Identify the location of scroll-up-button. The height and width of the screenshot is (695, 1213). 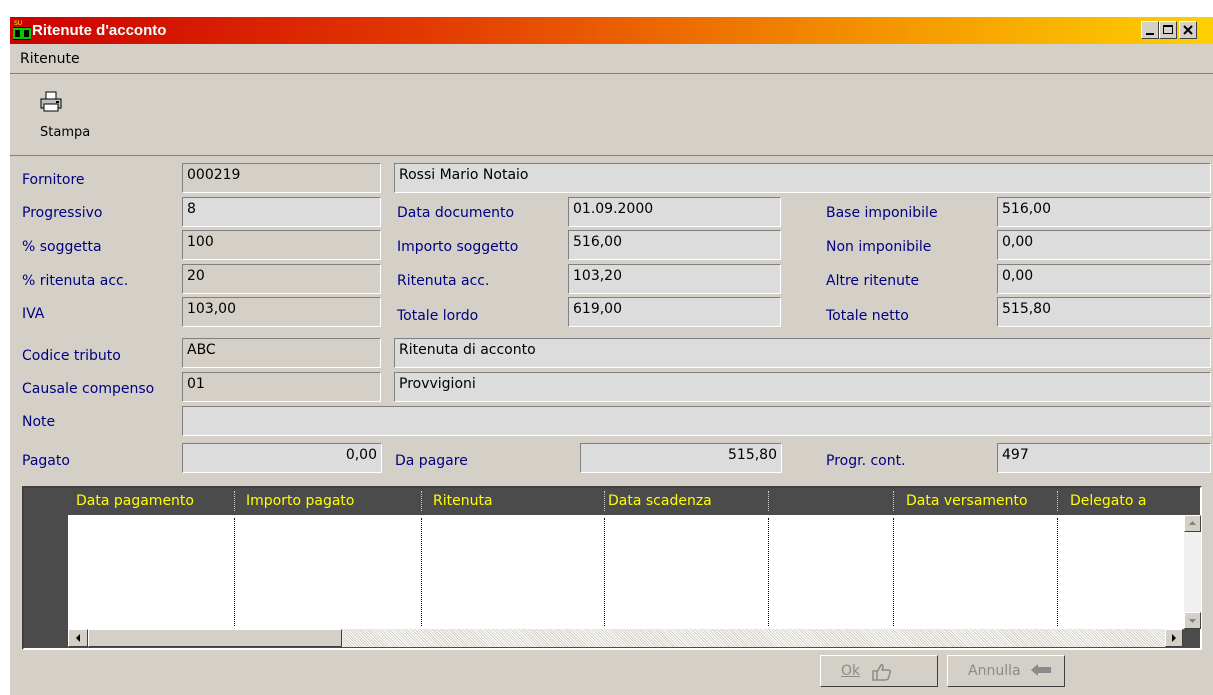
(1192, 523).